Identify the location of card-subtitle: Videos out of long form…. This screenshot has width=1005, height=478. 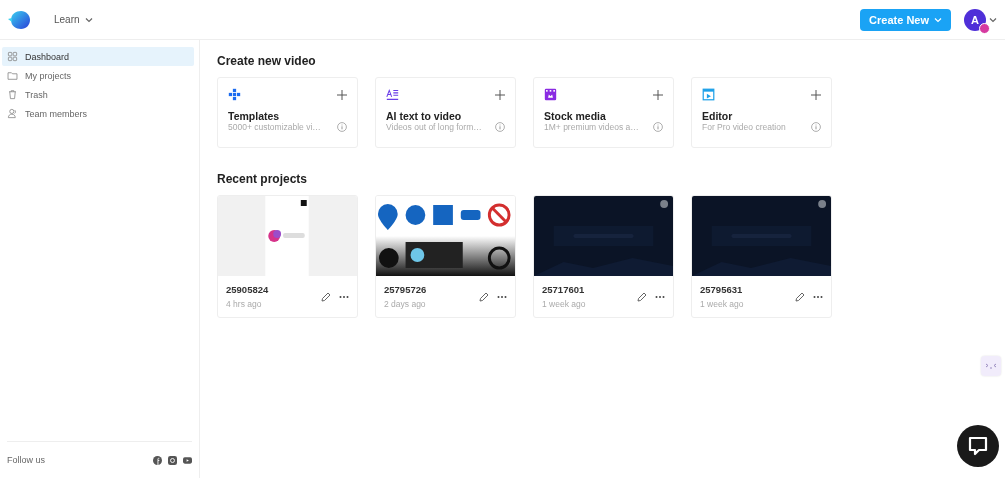
(434, 127).